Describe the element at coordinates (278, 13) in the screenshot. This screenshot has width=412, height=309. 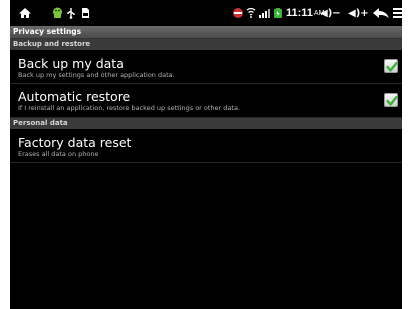
I see `battery-icon` at that location.